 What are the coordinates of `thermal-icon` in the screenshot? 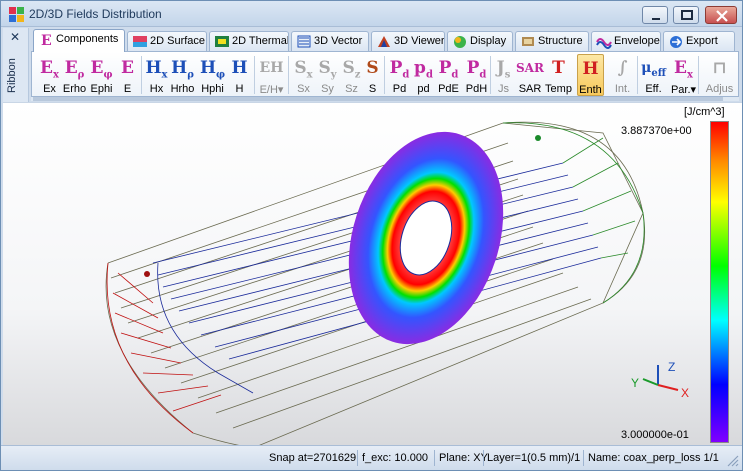 It's located at (222, 41).